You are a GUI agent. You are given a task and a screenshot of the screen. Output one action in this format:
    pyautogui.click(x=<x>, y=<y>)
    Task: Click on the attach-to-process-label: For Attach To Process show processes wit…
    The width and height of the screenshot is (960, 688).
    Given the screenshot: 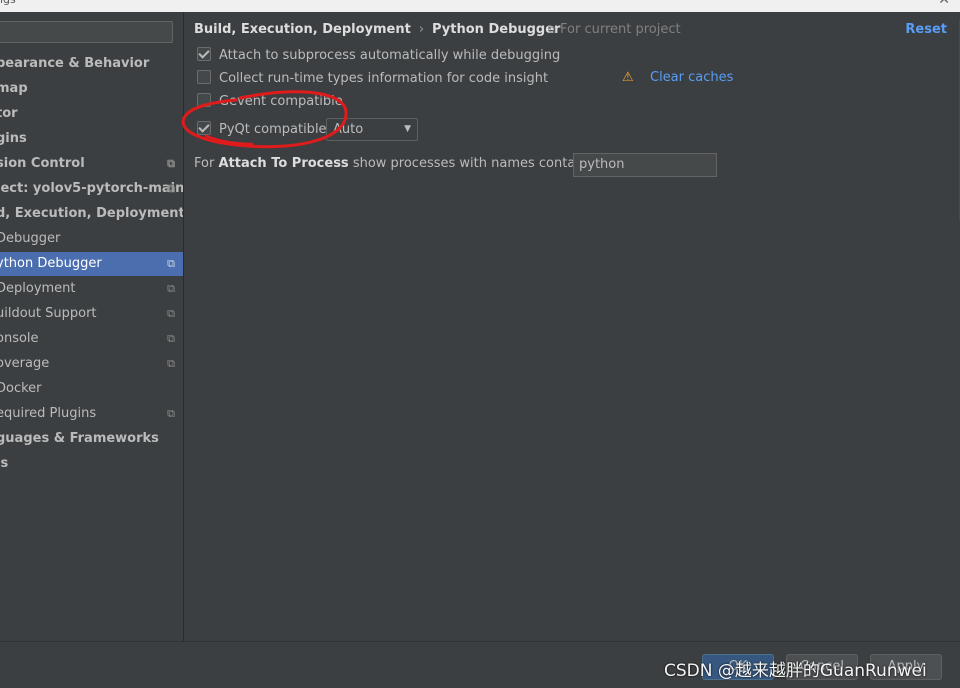 What is the action you would take?
    pyautogui.click(x=403, y=163)
    